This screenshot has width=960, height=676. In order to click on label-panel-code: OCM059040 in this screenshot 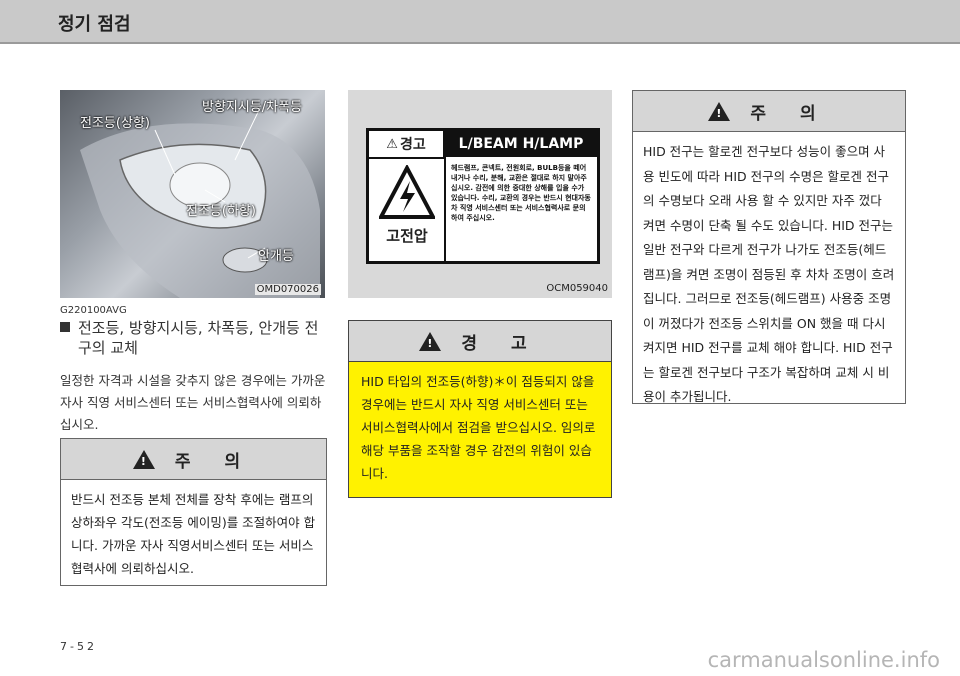, I will do `click(577, 288)`.